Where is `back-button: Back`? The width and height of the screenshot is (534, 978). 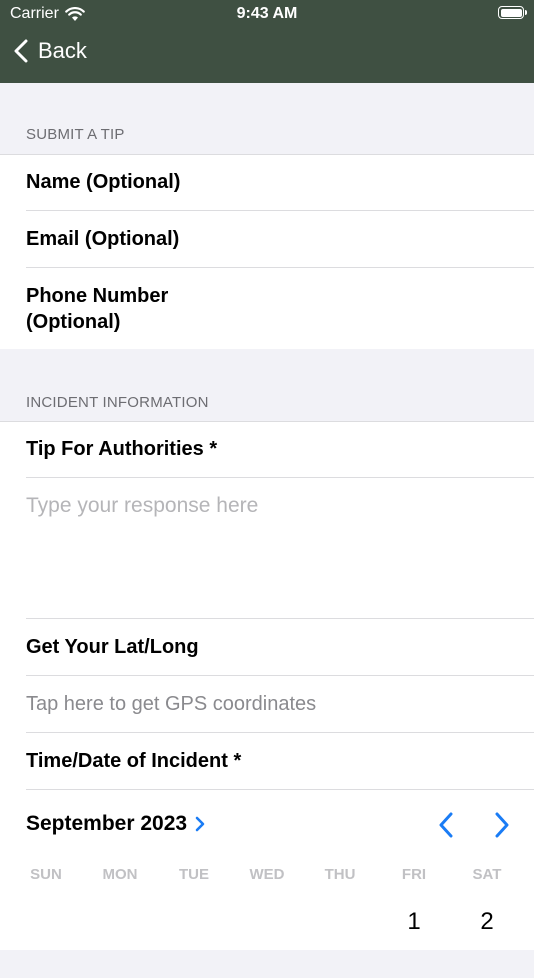
back-button: Back is located at coordinates (50, 51).